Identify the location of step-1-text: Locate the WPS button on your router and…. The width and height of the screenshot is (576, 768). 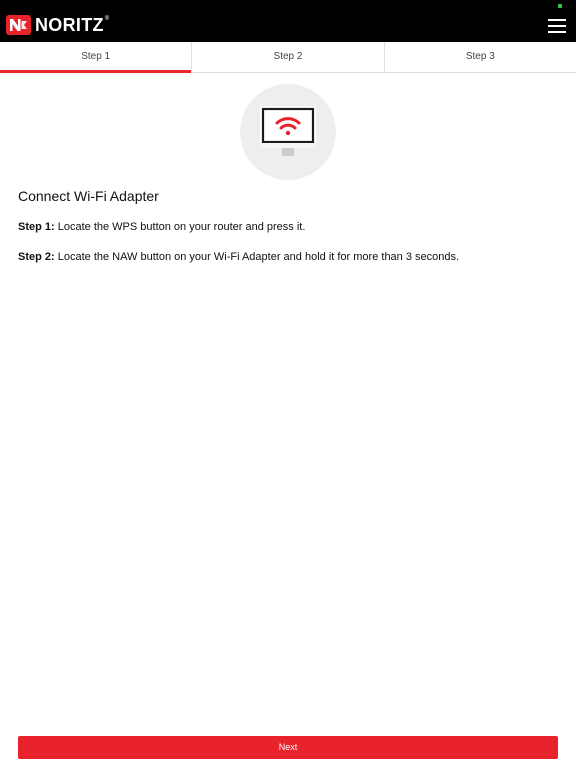
(180, 227).